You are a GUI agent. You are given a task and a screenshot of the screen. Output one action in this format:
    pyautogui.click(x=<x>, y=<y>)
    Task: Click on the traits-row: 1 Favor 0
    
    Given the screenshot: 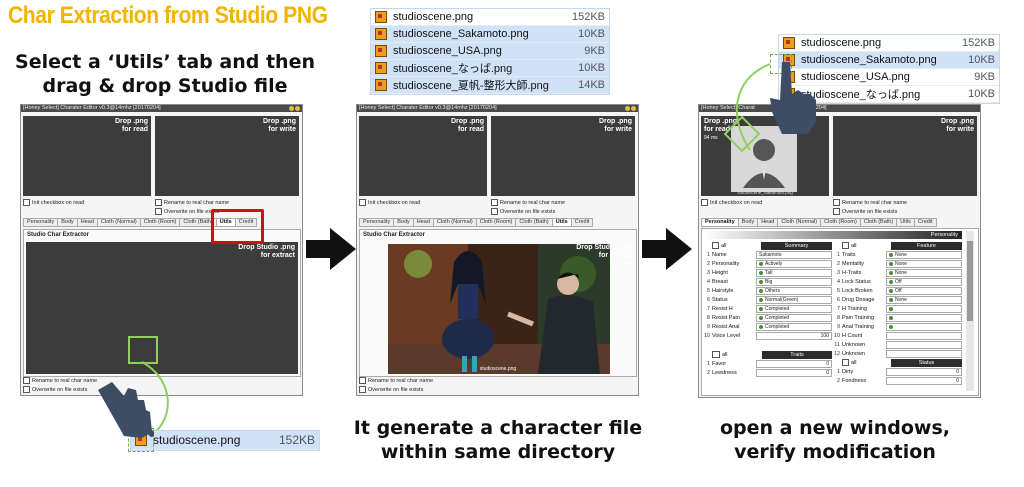 What is the action you would take?
    pyautogui.click(x=768, y=363)
    